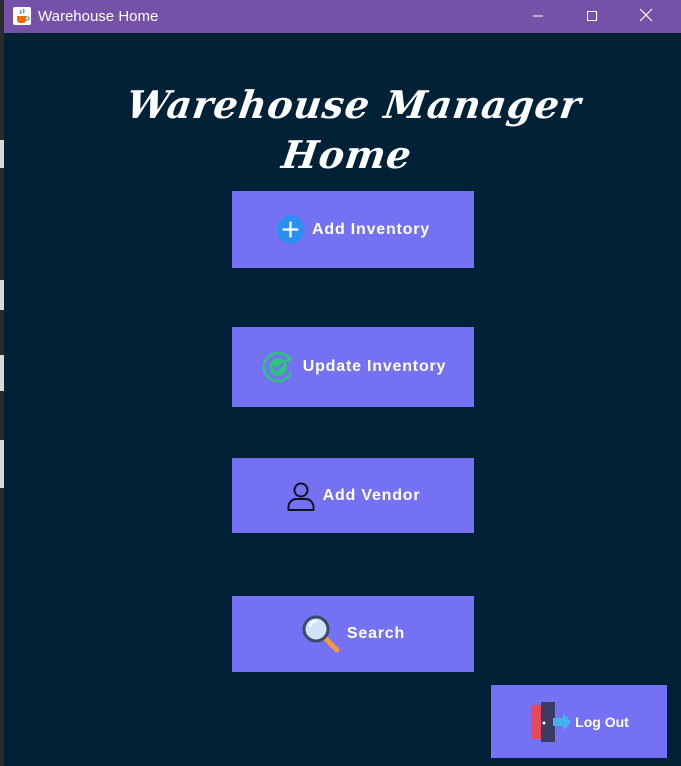 The height and width of the screenshot is (766, 681). Describe the element at coordinates (342, 16) in the screenshot. I see `title-bar: Warehouse Home` at that location.